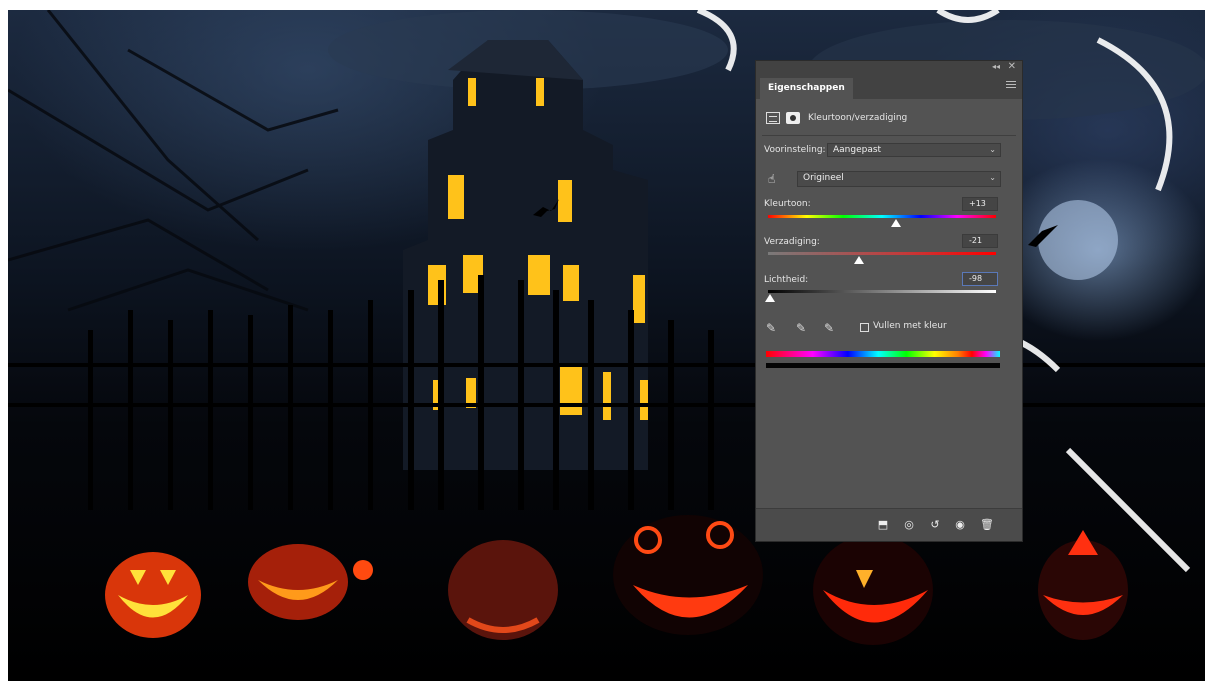  I want to click on lightness-slider-thumb, so click(770, 298).